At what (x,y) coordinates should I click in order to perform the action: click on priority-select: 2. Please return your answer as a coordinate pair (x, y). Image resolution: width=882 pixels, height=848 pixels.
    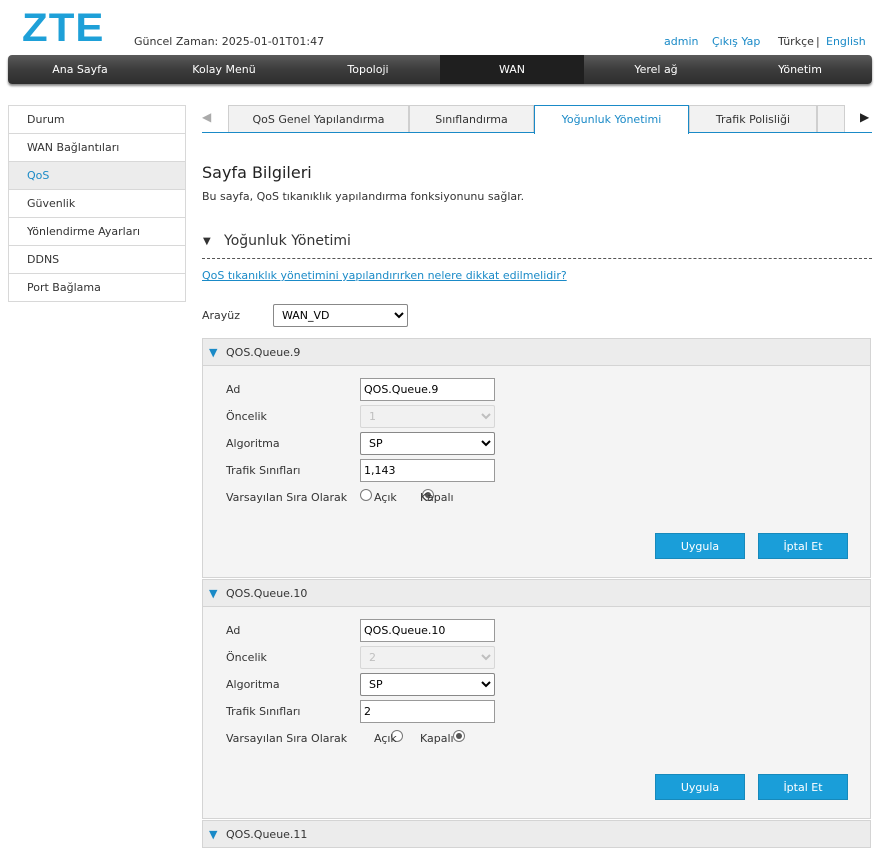
    Looking at the image, I should click on (427, 657).